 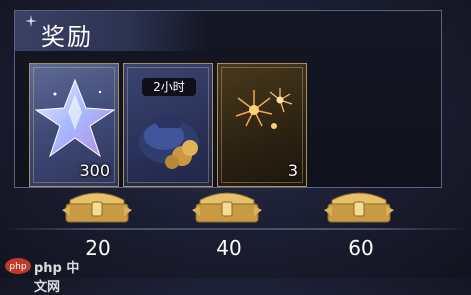 I want to click on sparkle-icon, so click(x=31, y=21).